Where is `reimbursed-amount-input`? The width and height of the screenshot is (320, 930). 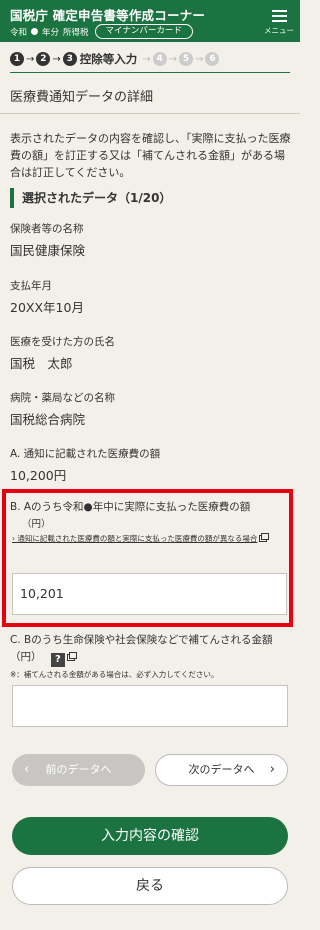
reimbursed-amount-input is located at coordinates (150, 706).